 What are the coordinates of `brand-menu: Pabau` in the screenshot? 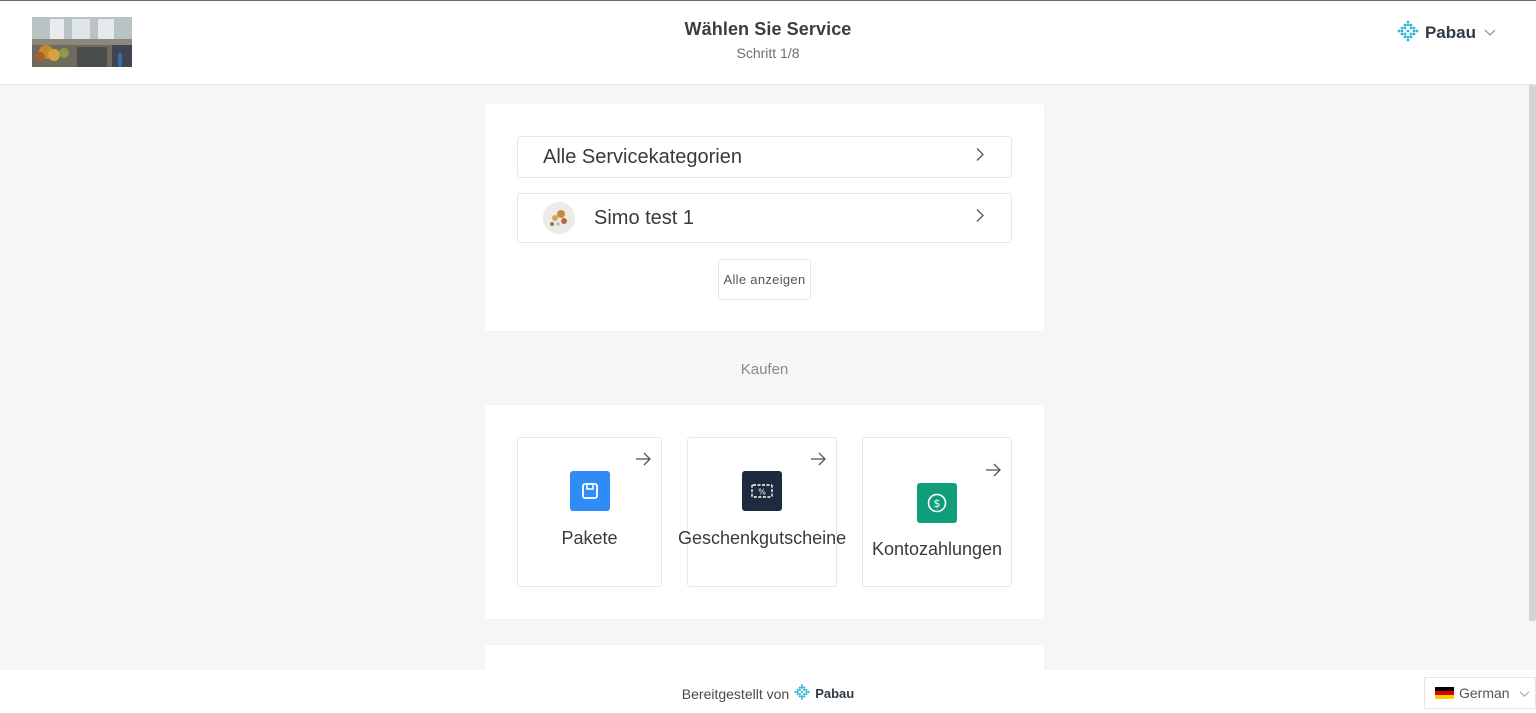 It's located at (1446, 33).